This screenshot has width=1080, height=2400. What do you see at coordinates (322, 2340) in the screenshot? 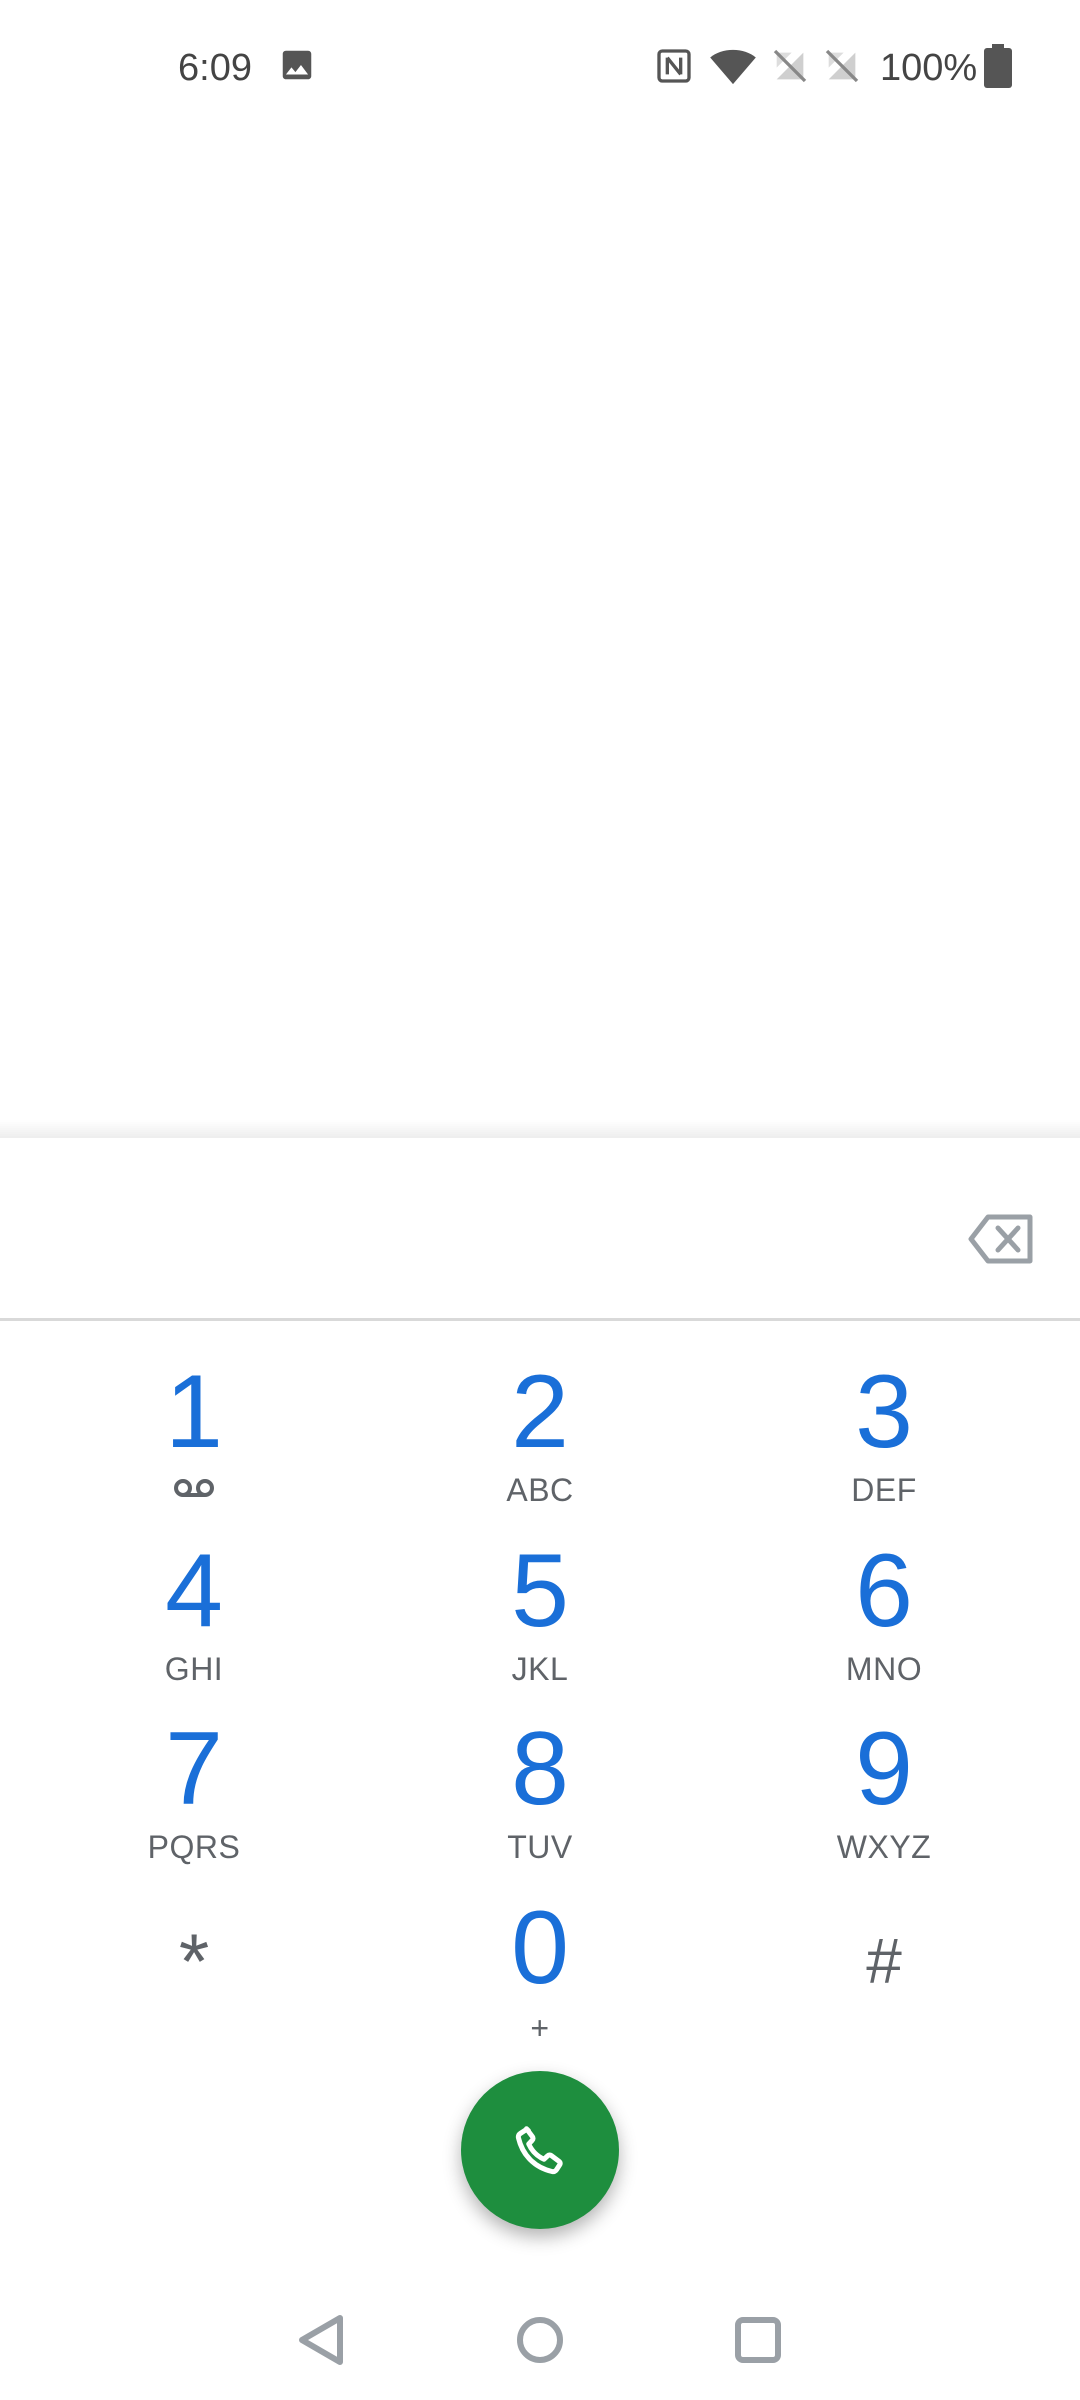
I see `back-icon` at bounding box center [322, 2340].